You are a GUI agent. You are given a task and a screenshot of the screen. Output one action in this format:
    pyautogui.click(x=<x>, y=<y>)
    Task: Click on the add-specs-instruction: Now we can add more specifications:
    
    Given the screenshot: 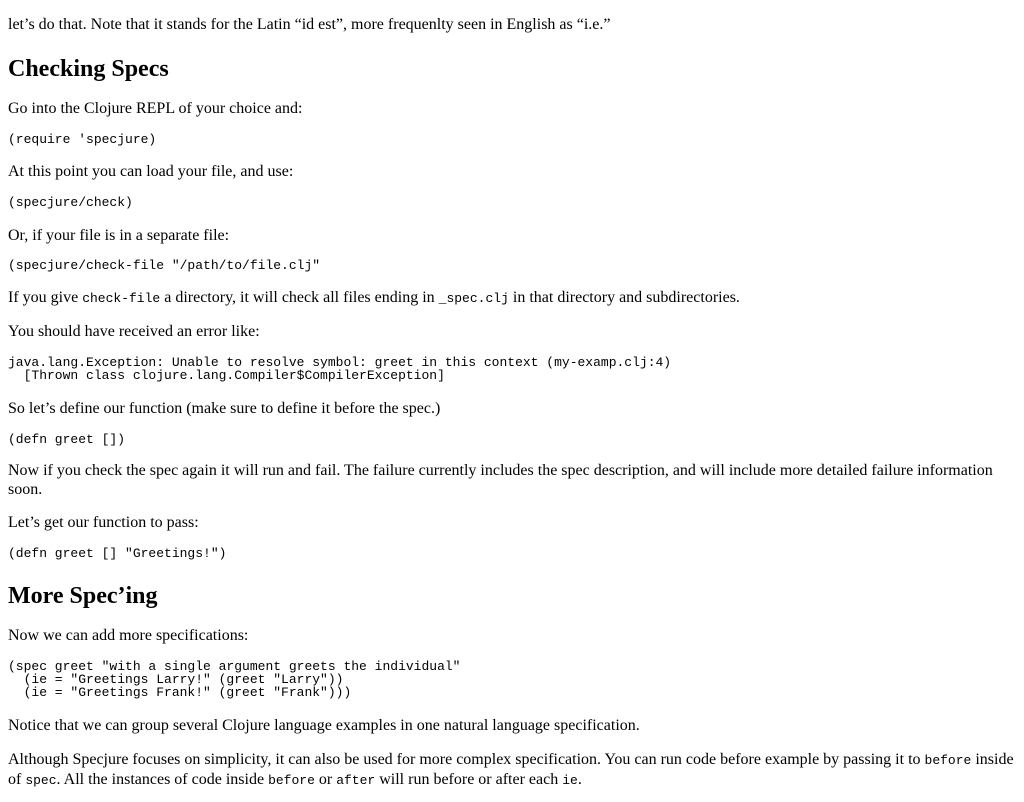 What is the action you would take?
    pyautogui.click(x=128, y=635)
    